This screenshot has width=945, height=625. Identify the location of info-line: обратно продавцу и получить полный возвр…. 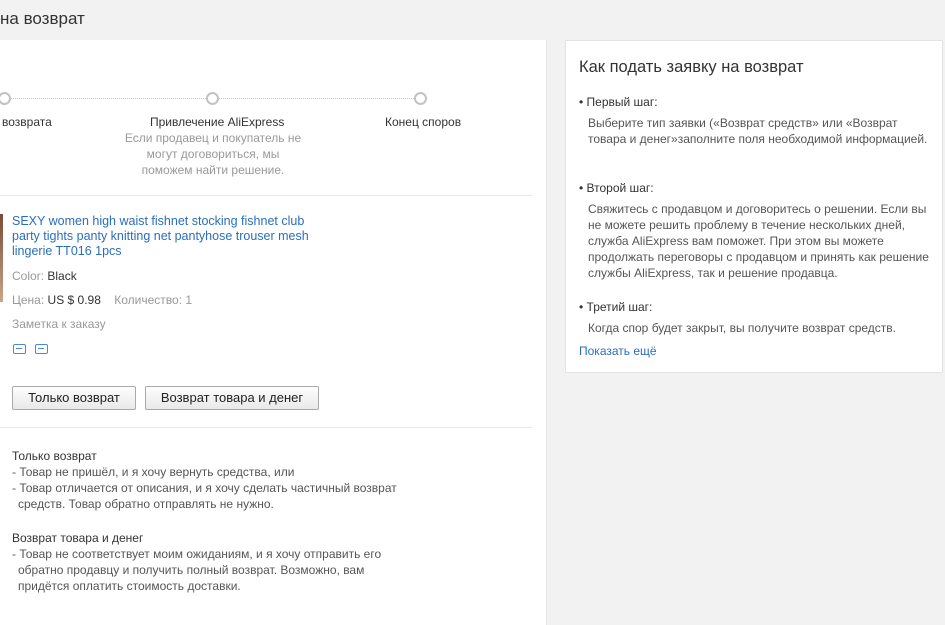
(191, 570).